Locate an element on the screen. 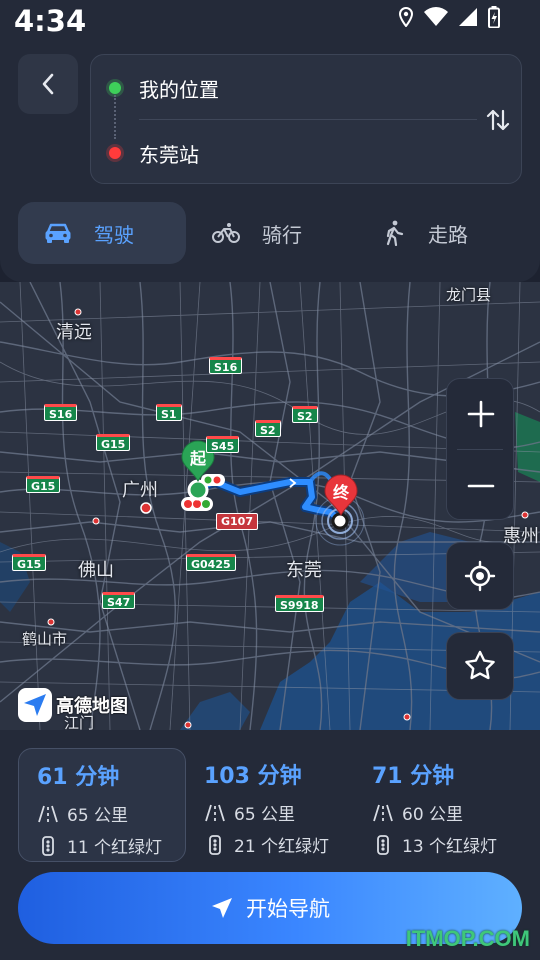  destination-field: 东莞站 is located at coordinates (154, 153).